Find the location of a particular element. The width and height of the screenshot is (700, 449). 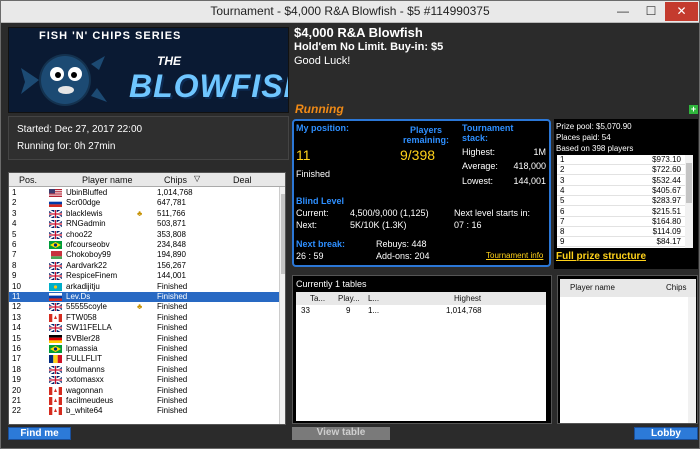

header-chips: Chips is located at coordinates (175, 180).